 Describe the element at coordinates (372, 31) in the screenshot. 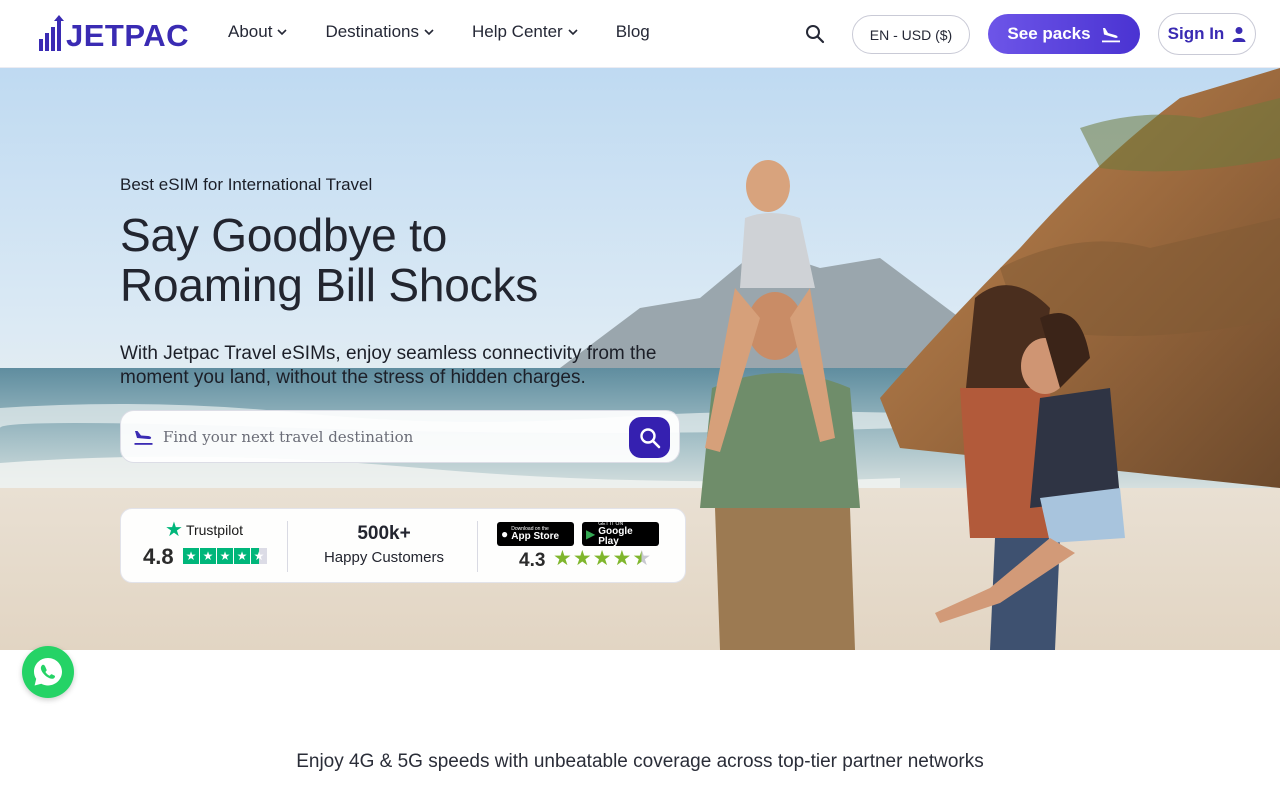

I see `nav-destinations-label: Destinations` at that location.